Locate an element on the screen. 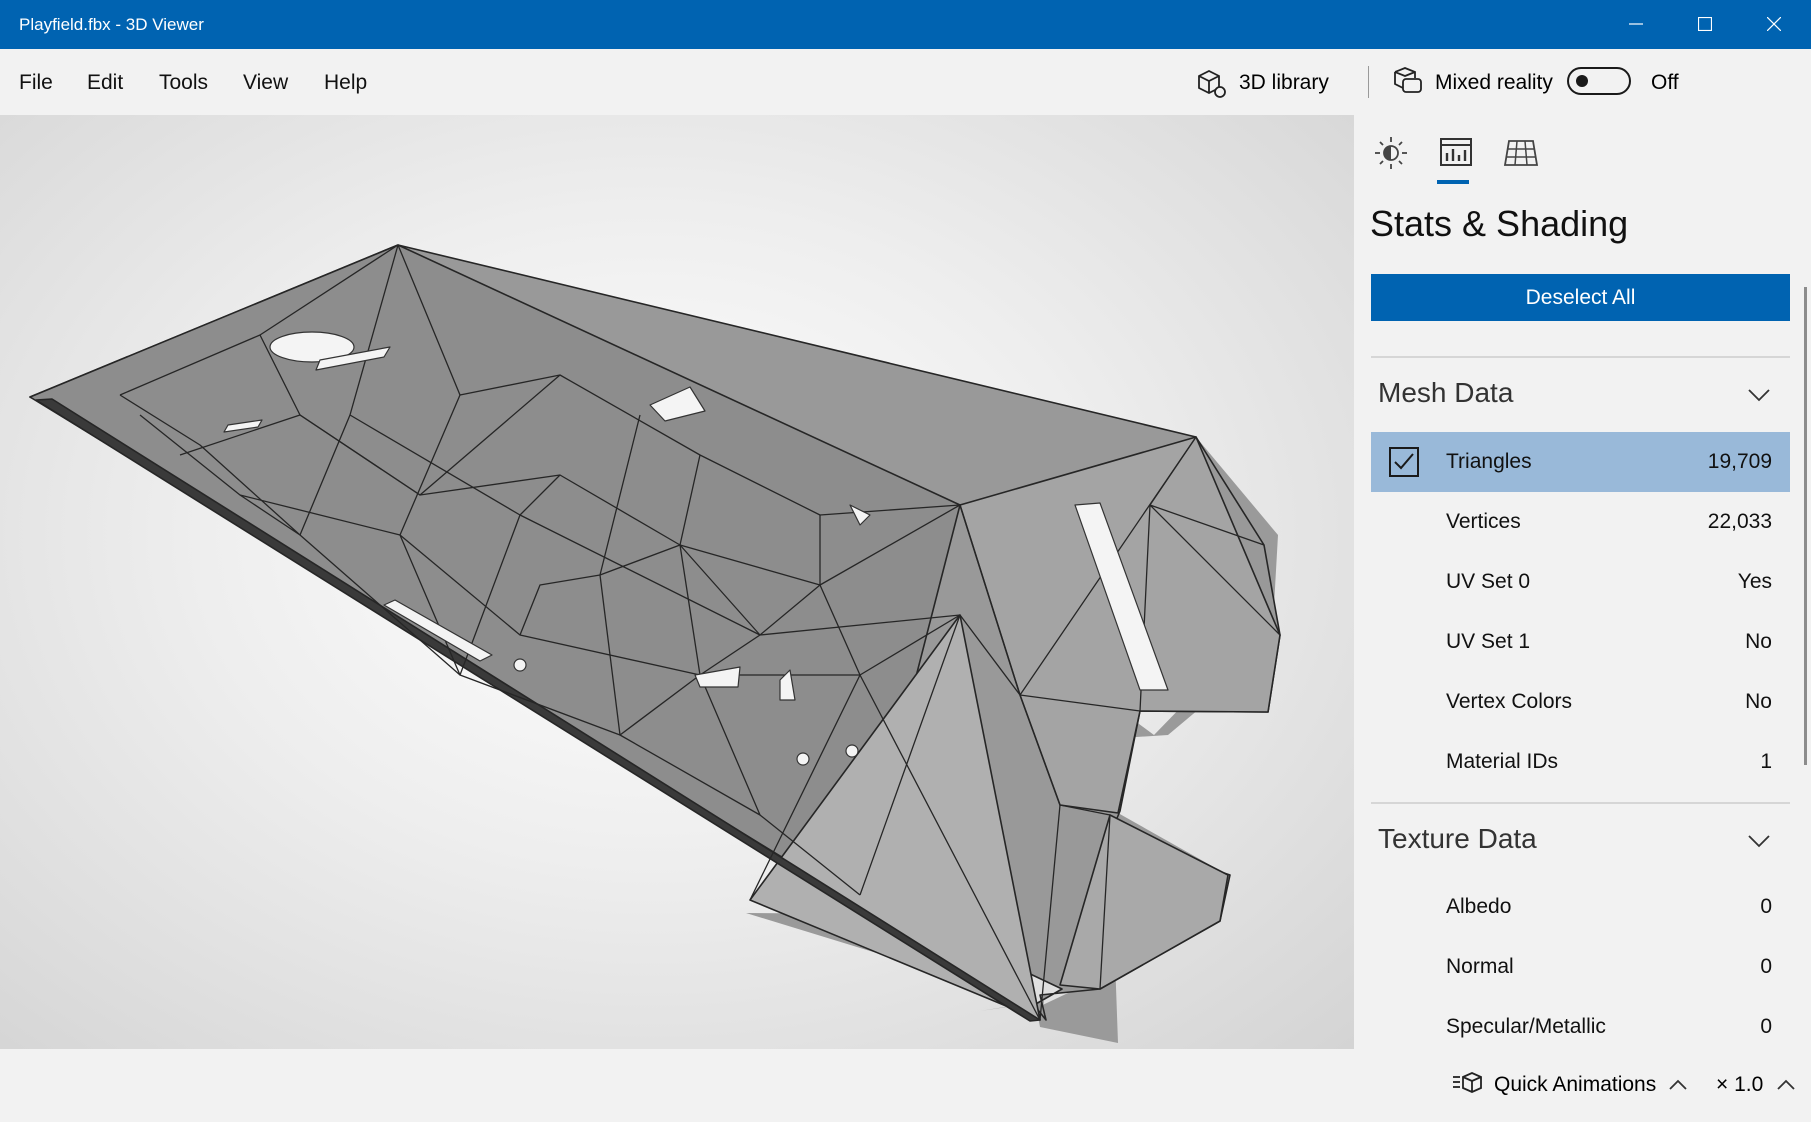  panel-title: Stats & Shading is located at coordinates (1499, 223).